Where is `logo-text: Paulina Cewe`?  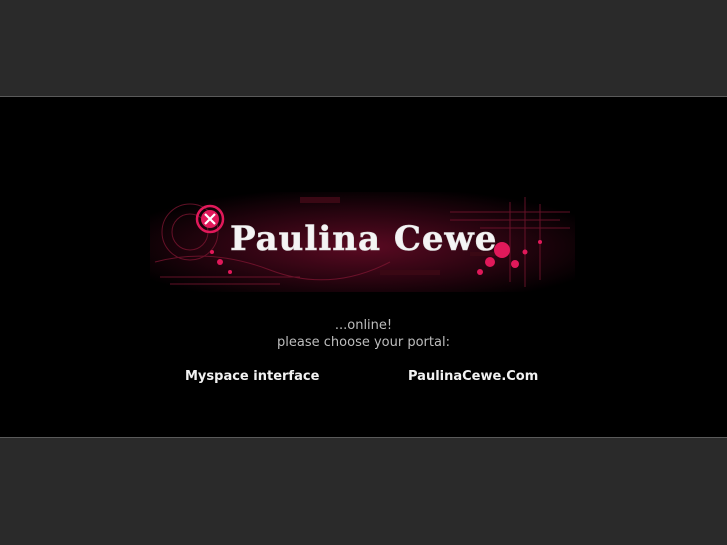 logo-text: Paulina Cewe is located at coordinates (363, 239).